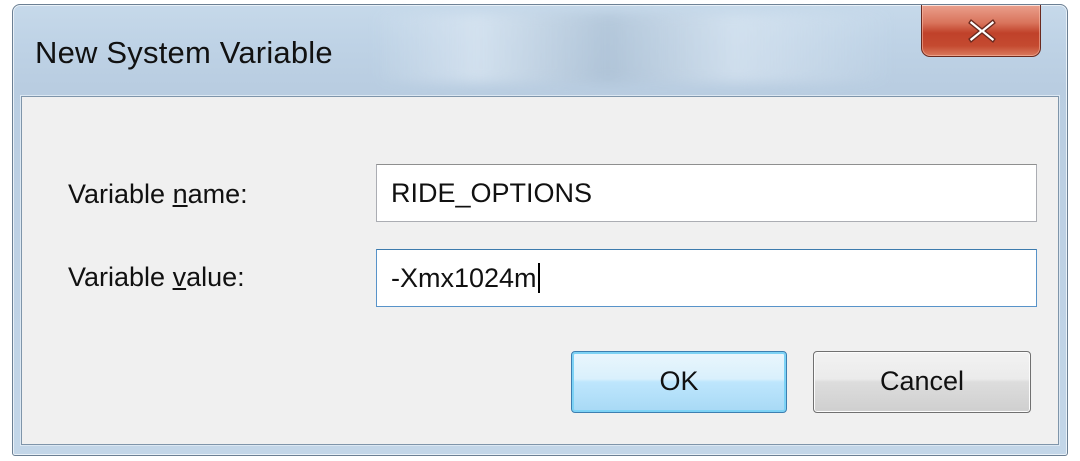  Describe the element at coordinates (184, 52) in the screenshot. I see `dialog-title: New System Variable` at that location.